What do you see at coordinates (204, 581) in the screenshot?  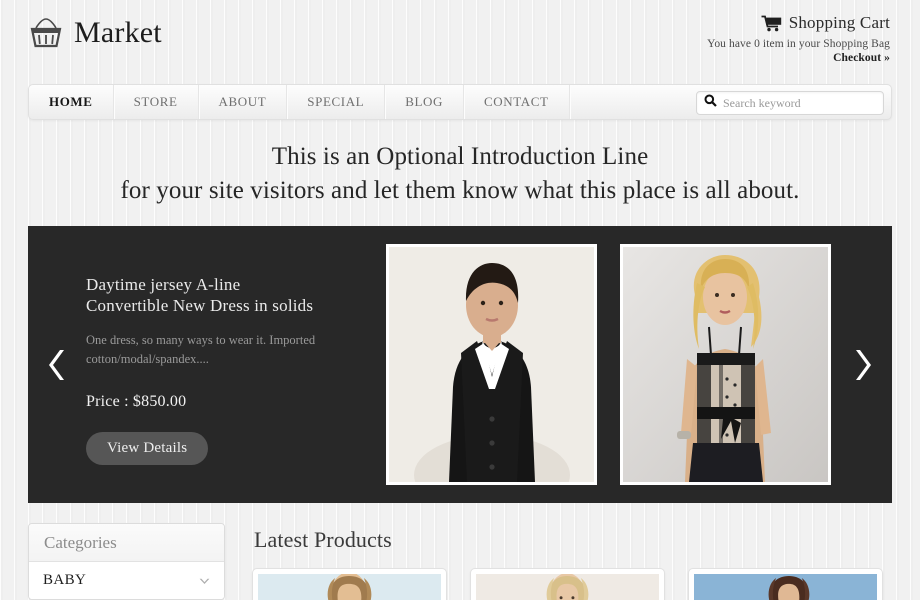 I see `chevron-down-icon` at bounding box center [204, 581].